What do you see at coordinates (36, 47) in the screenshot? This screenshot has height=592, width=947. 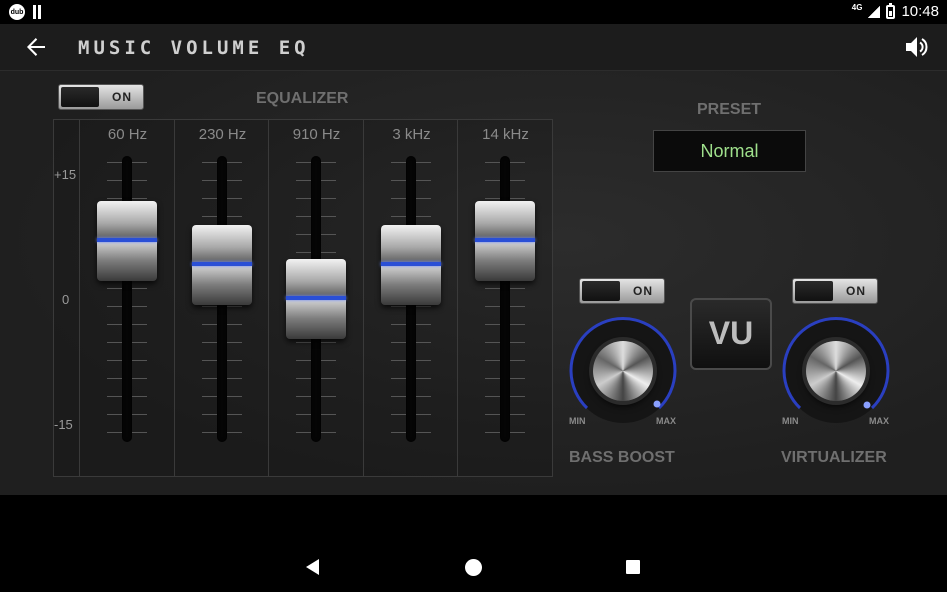 I see `back-arrow-icon` at bounding box center [36, 47].